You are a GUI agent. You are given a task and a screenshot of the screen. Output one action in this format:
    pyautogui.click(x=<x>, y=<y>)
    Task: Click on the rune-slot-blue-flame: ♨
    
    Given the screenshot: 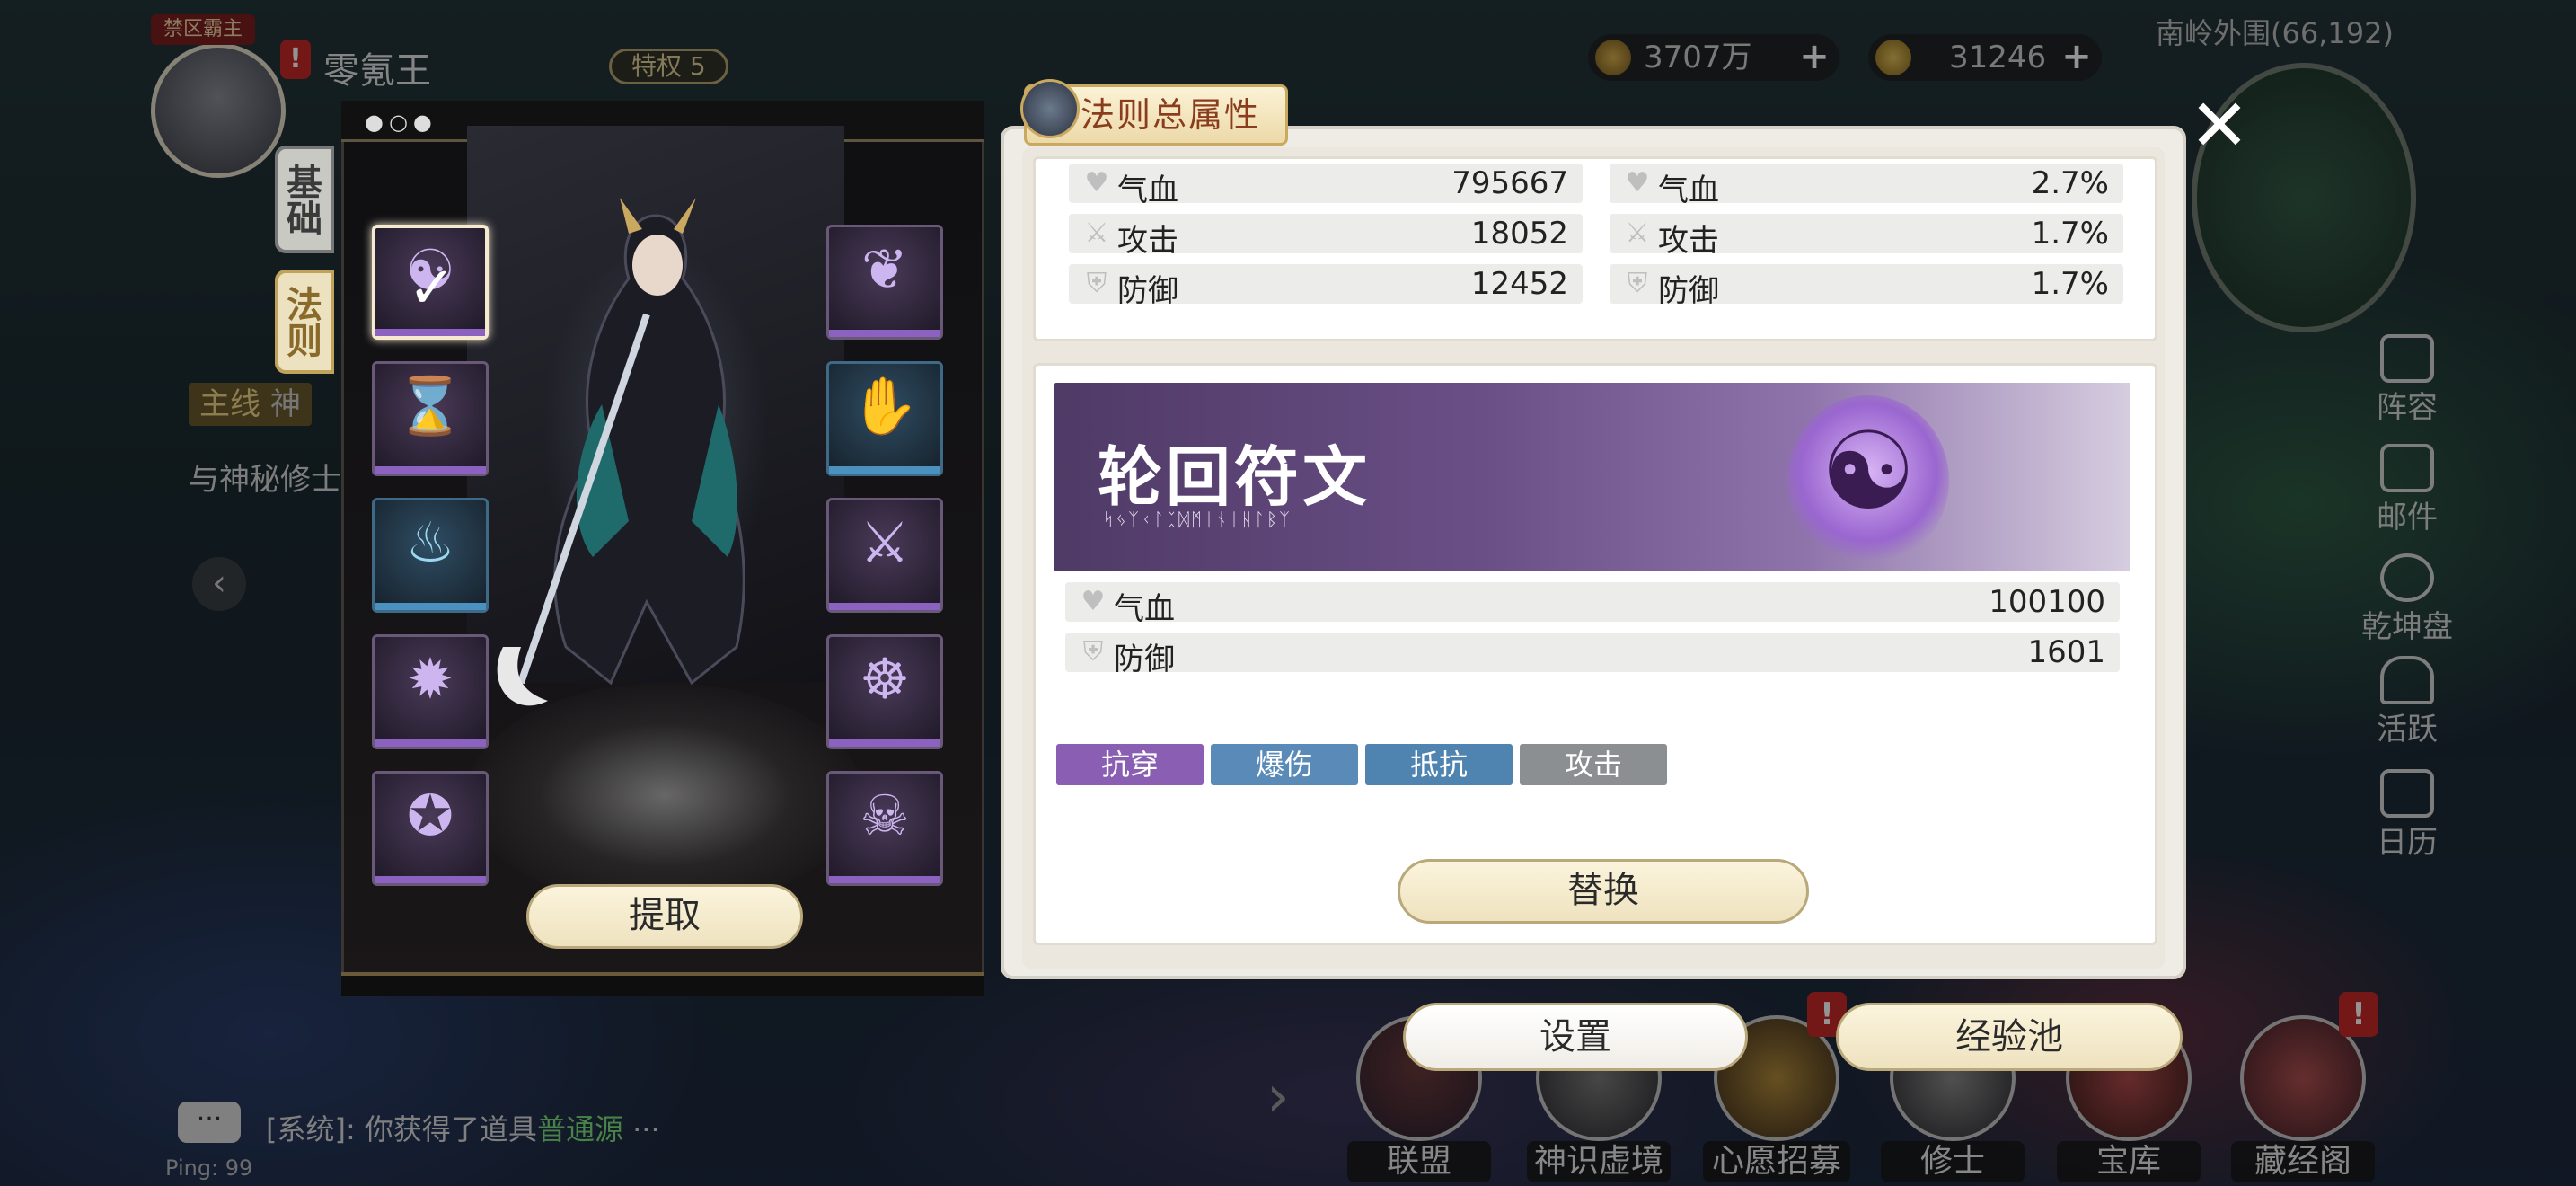 What is the action you would take?
    pyautogui.click(x=430, y=555)
    